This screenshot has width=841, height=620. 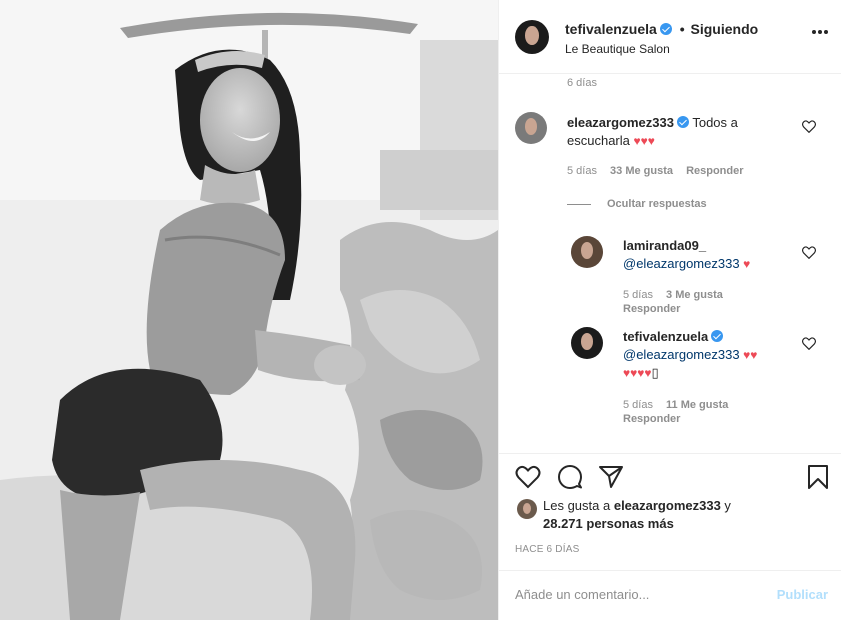 What do you see at coordinates (577, 505) in the screenshot?
I see `likes-prefix: Les gusta a` at bounding box center [577, 505].